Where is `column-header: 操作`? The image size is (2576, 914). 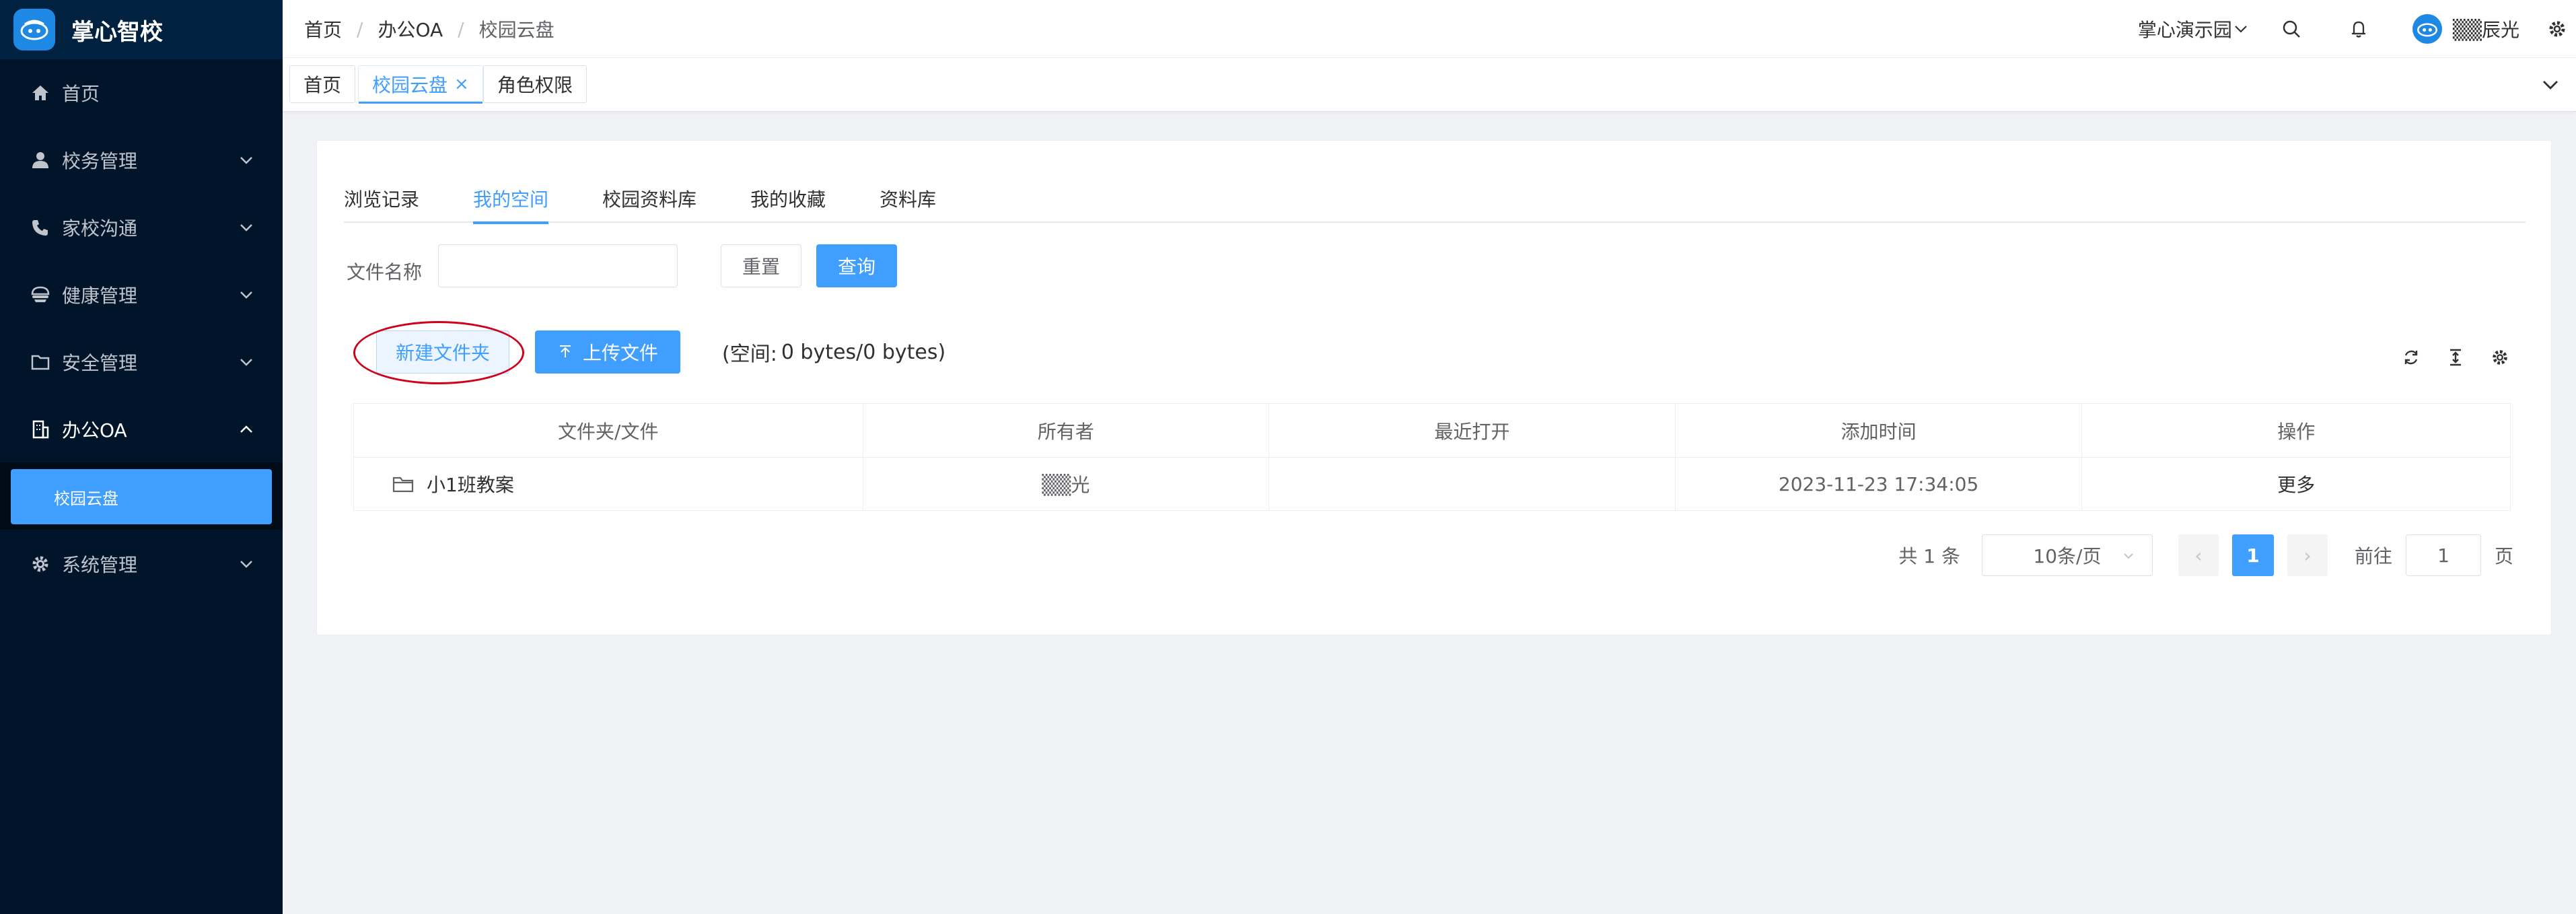
column-header: 操作 is located at coordinates (2296, 431).